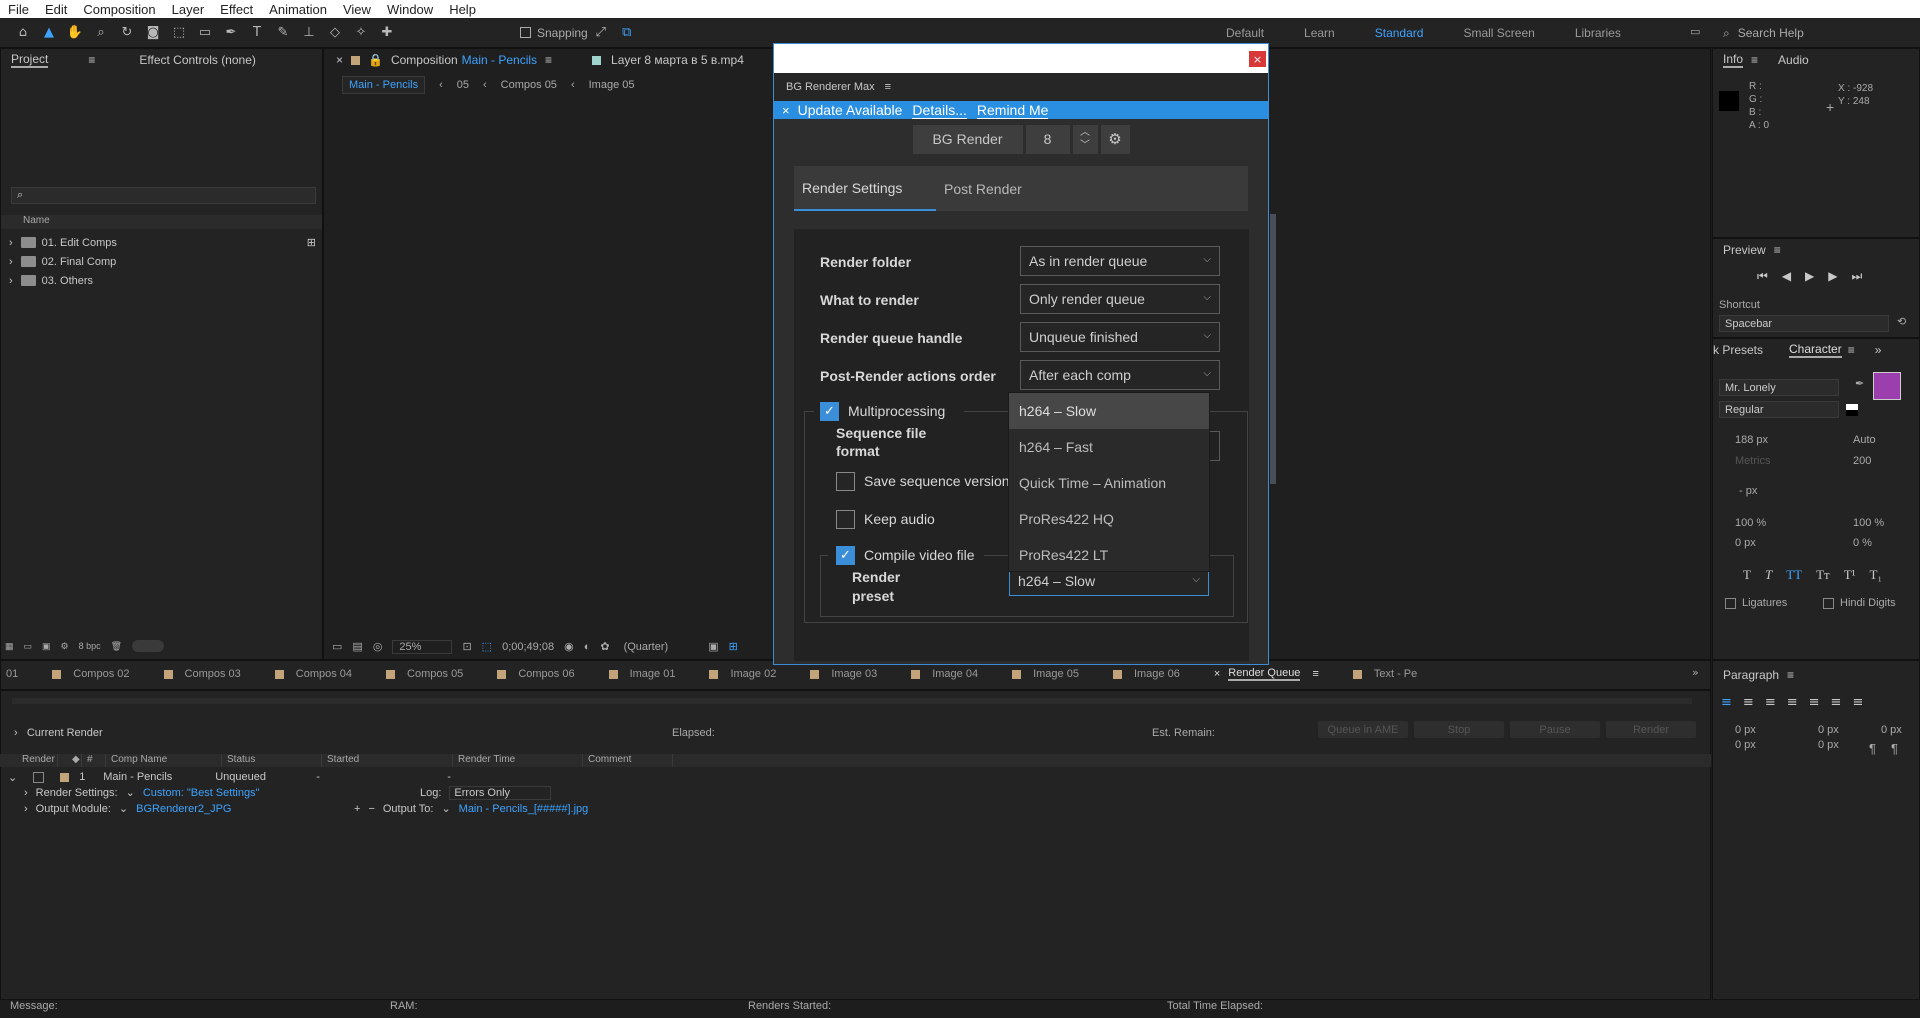  I want to click on timeline-tab: Image 06, so click(1146, 674).